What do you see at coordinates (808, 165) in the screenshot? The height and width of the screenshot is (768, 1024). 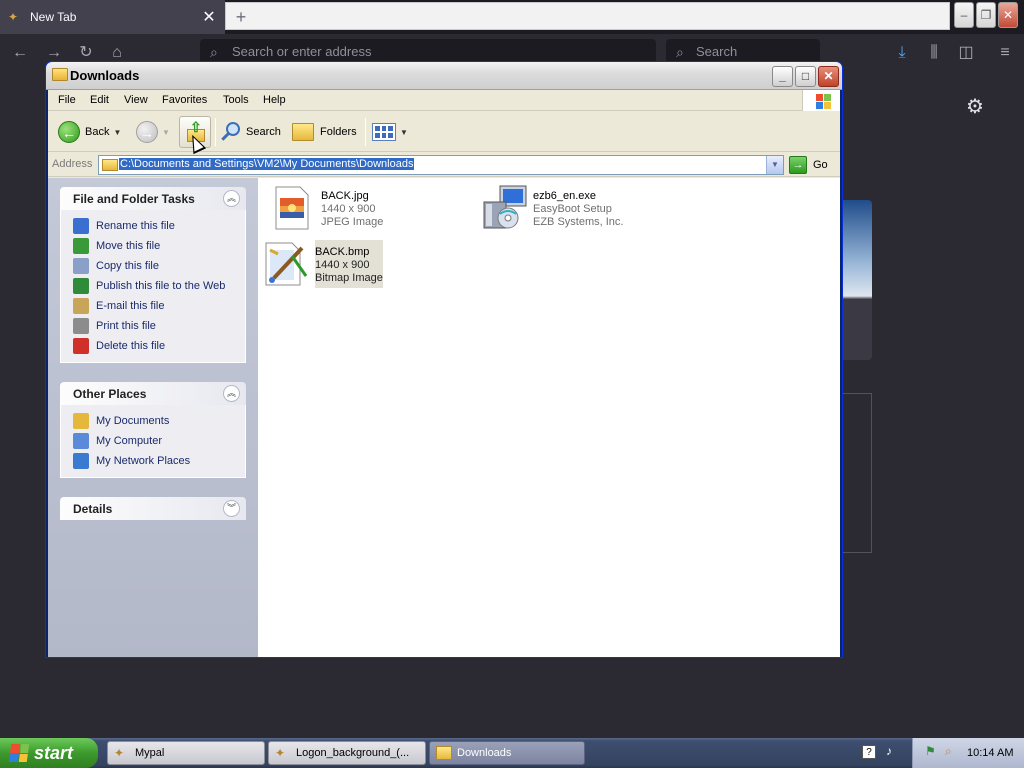 I see `go-button: → Go` at bounding box center [808, 165].